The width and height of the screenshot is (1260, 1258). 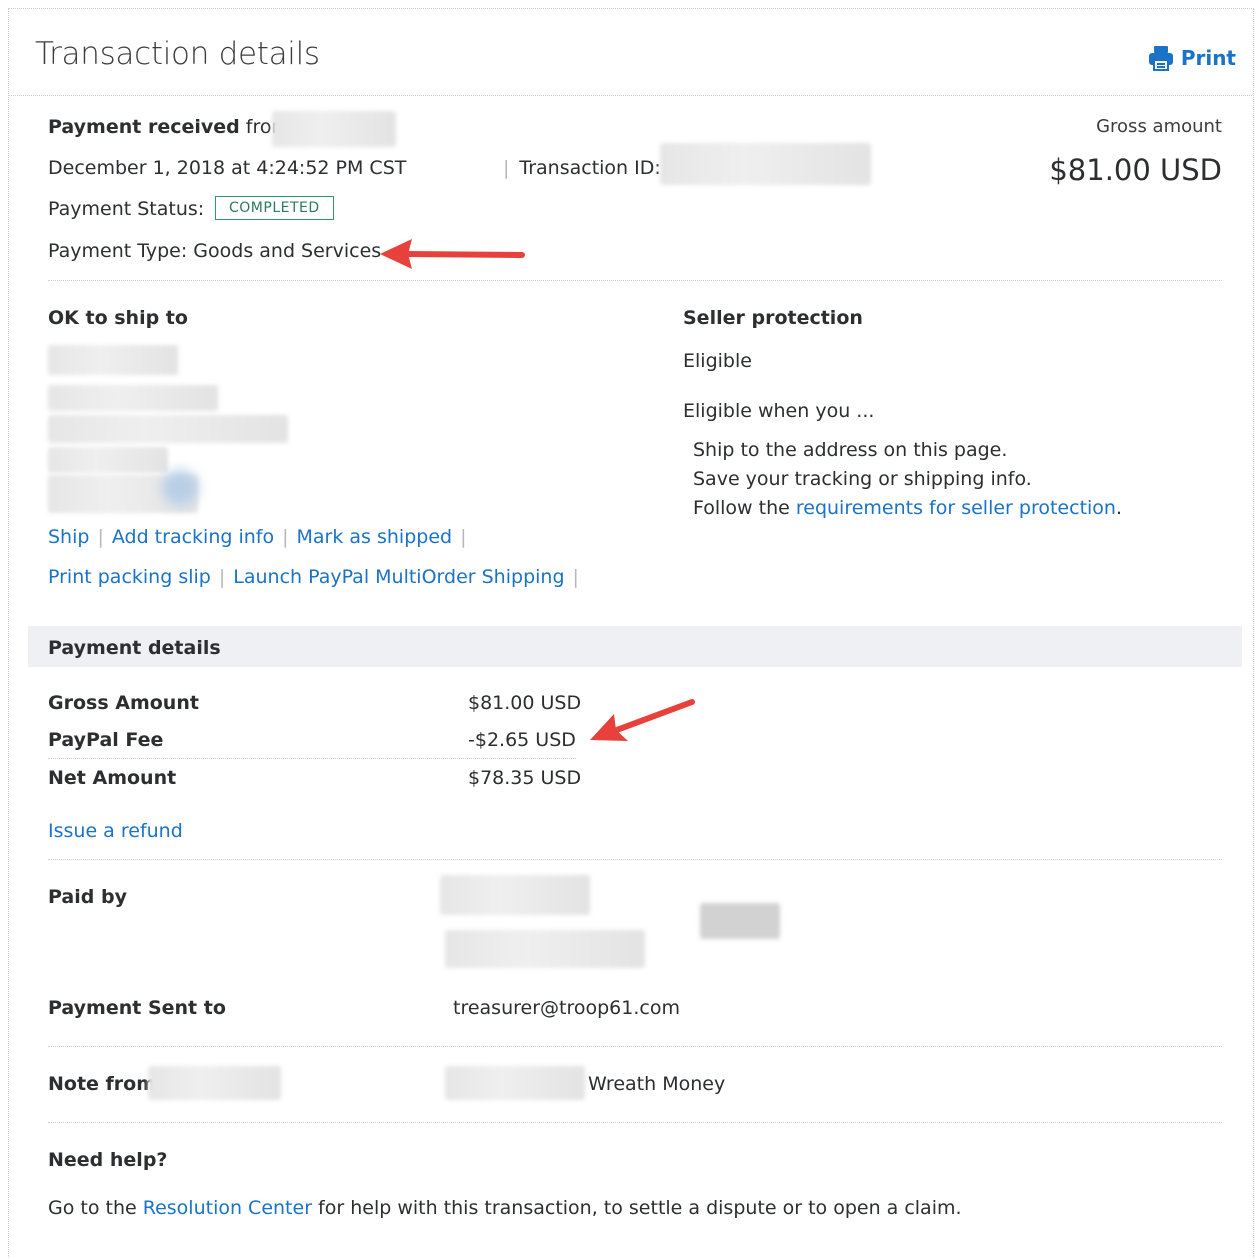 I want to click on payment-received-label: Payment received, so click(x=144, y=127).